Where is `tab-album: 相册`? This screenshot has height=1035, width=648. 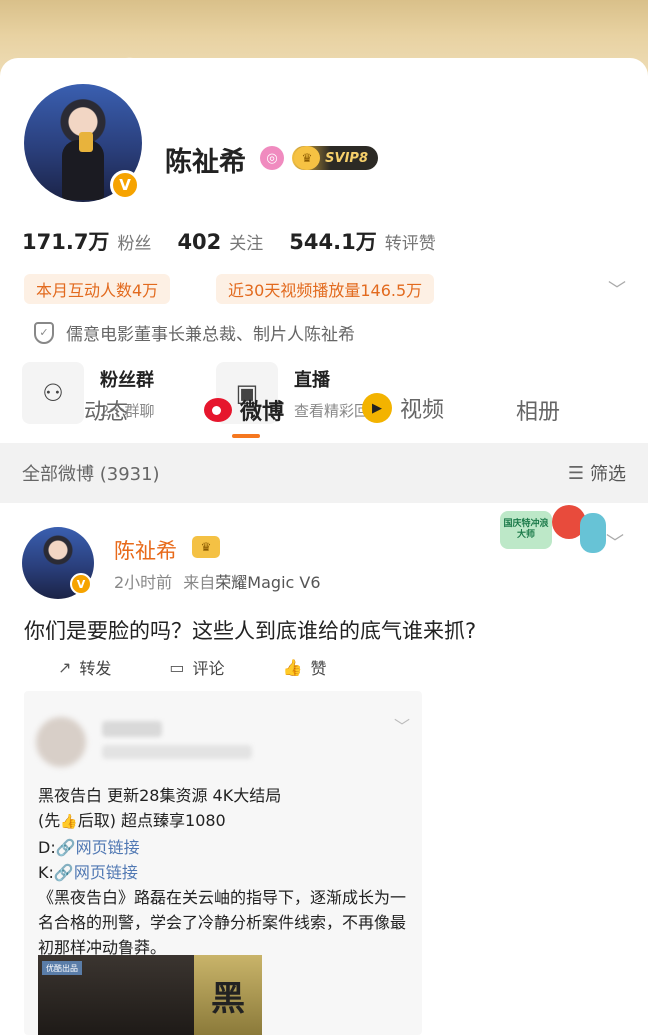 tab-album: 相册 is located at coordinates (538, 410).